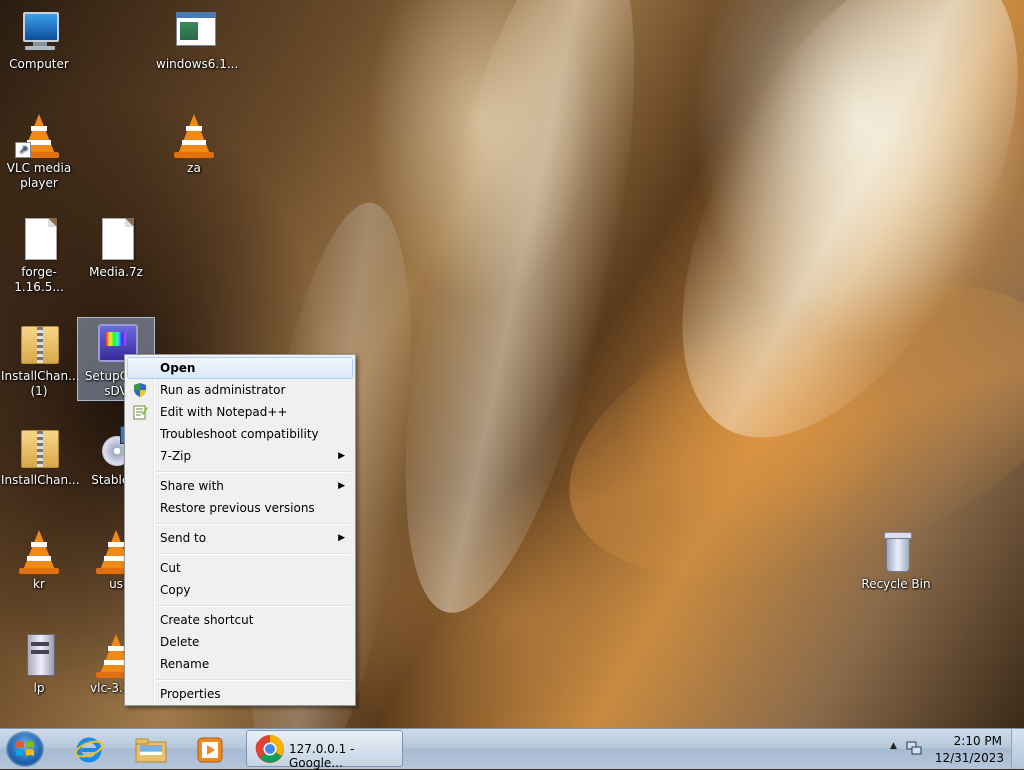 Image resolution: width=1024 pixels, height=770 pixels. What do you see at coordinates (140, 390) in the screenshot?
I see `uac-shield-icon` at bounding box center [140, 390].